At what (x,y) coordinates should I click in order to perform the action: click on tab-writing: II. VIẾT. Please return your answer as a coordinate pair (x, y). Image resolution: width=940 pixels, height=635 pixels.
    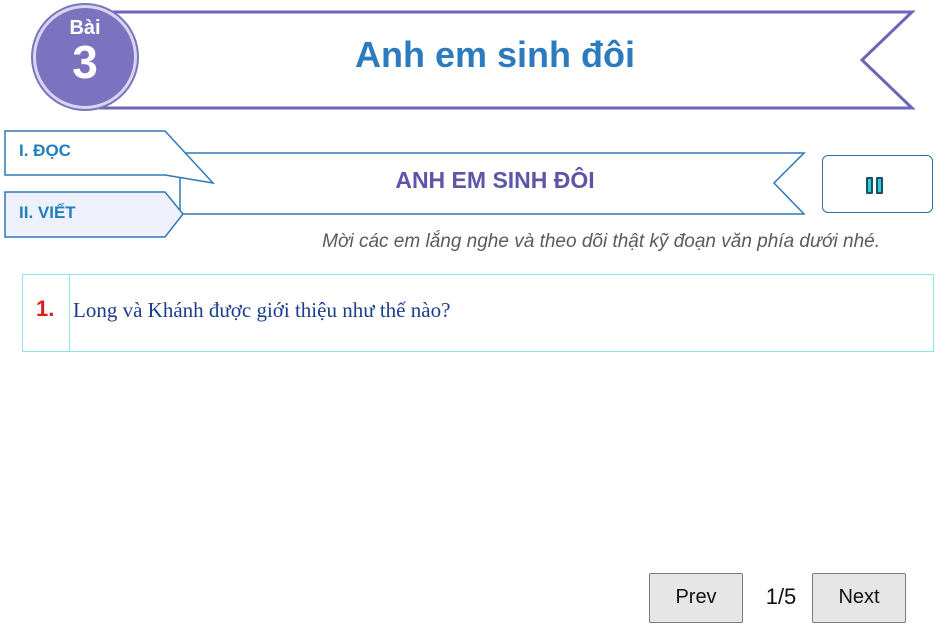
    Looking at the image, I should click on (47, 213).